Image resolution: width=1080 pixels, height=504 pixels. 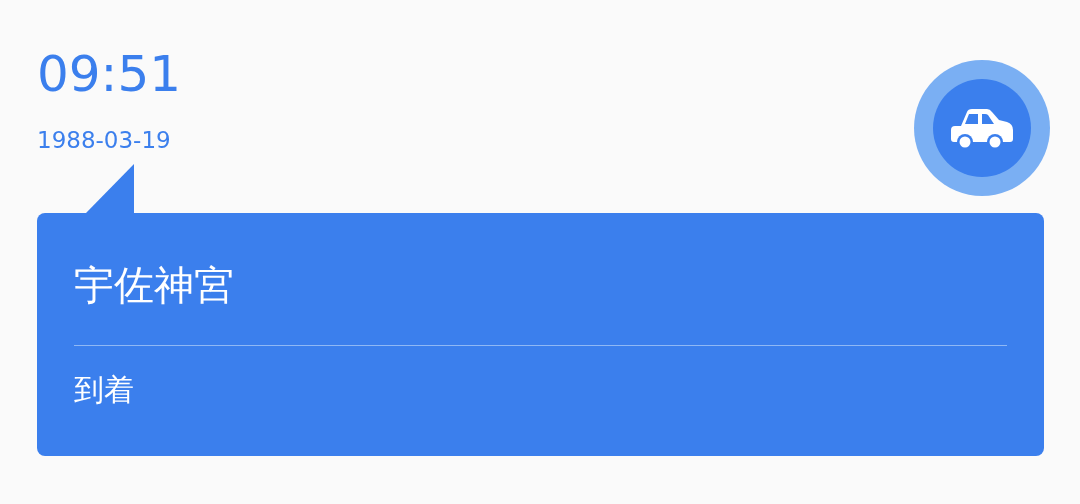 I want to click on date-text: 1988-03-19, so click(x=104, y=140).